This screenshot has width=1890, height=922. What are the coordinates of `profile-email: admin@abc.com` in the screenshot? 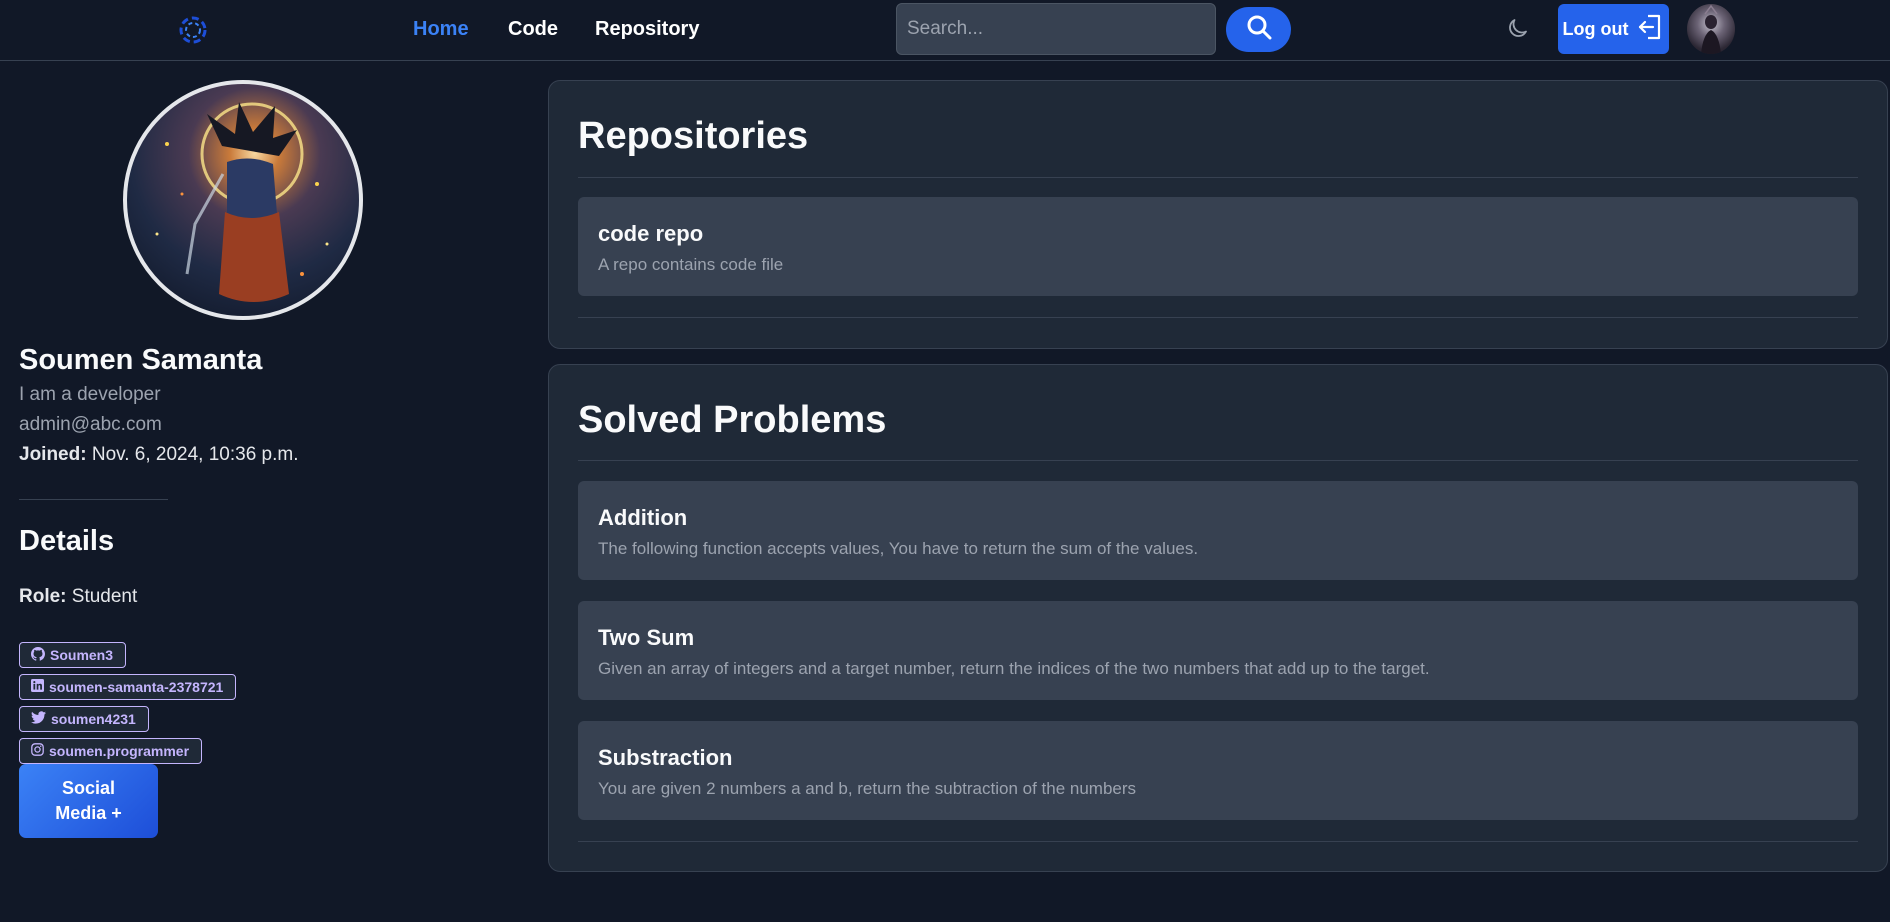 It's located at (90, 424).